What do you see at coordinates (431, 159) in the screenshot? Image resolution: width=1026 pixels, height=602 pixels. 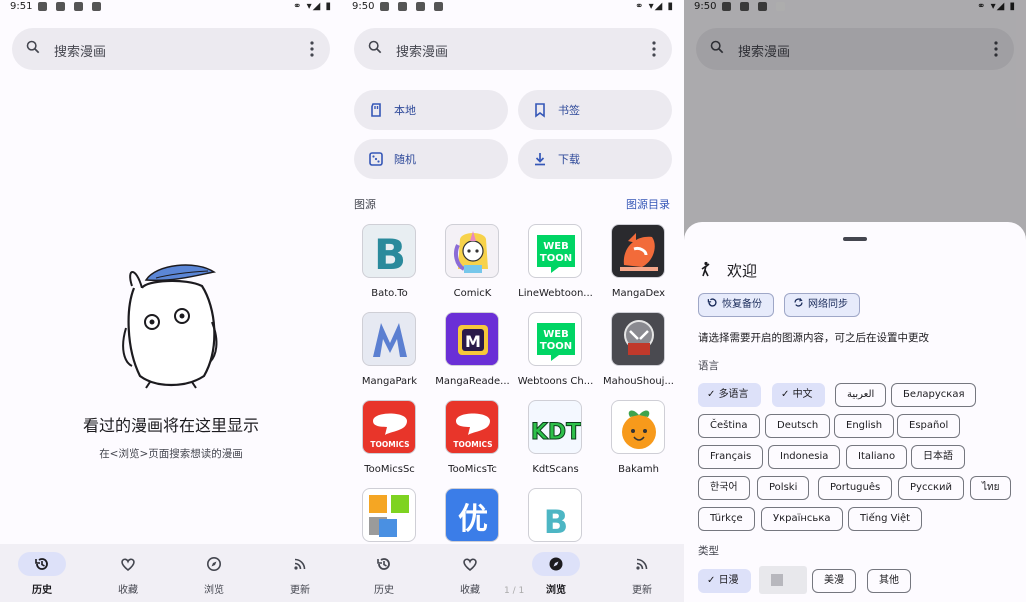 I see `random-button: 随机` at bounding box center [431, 159].